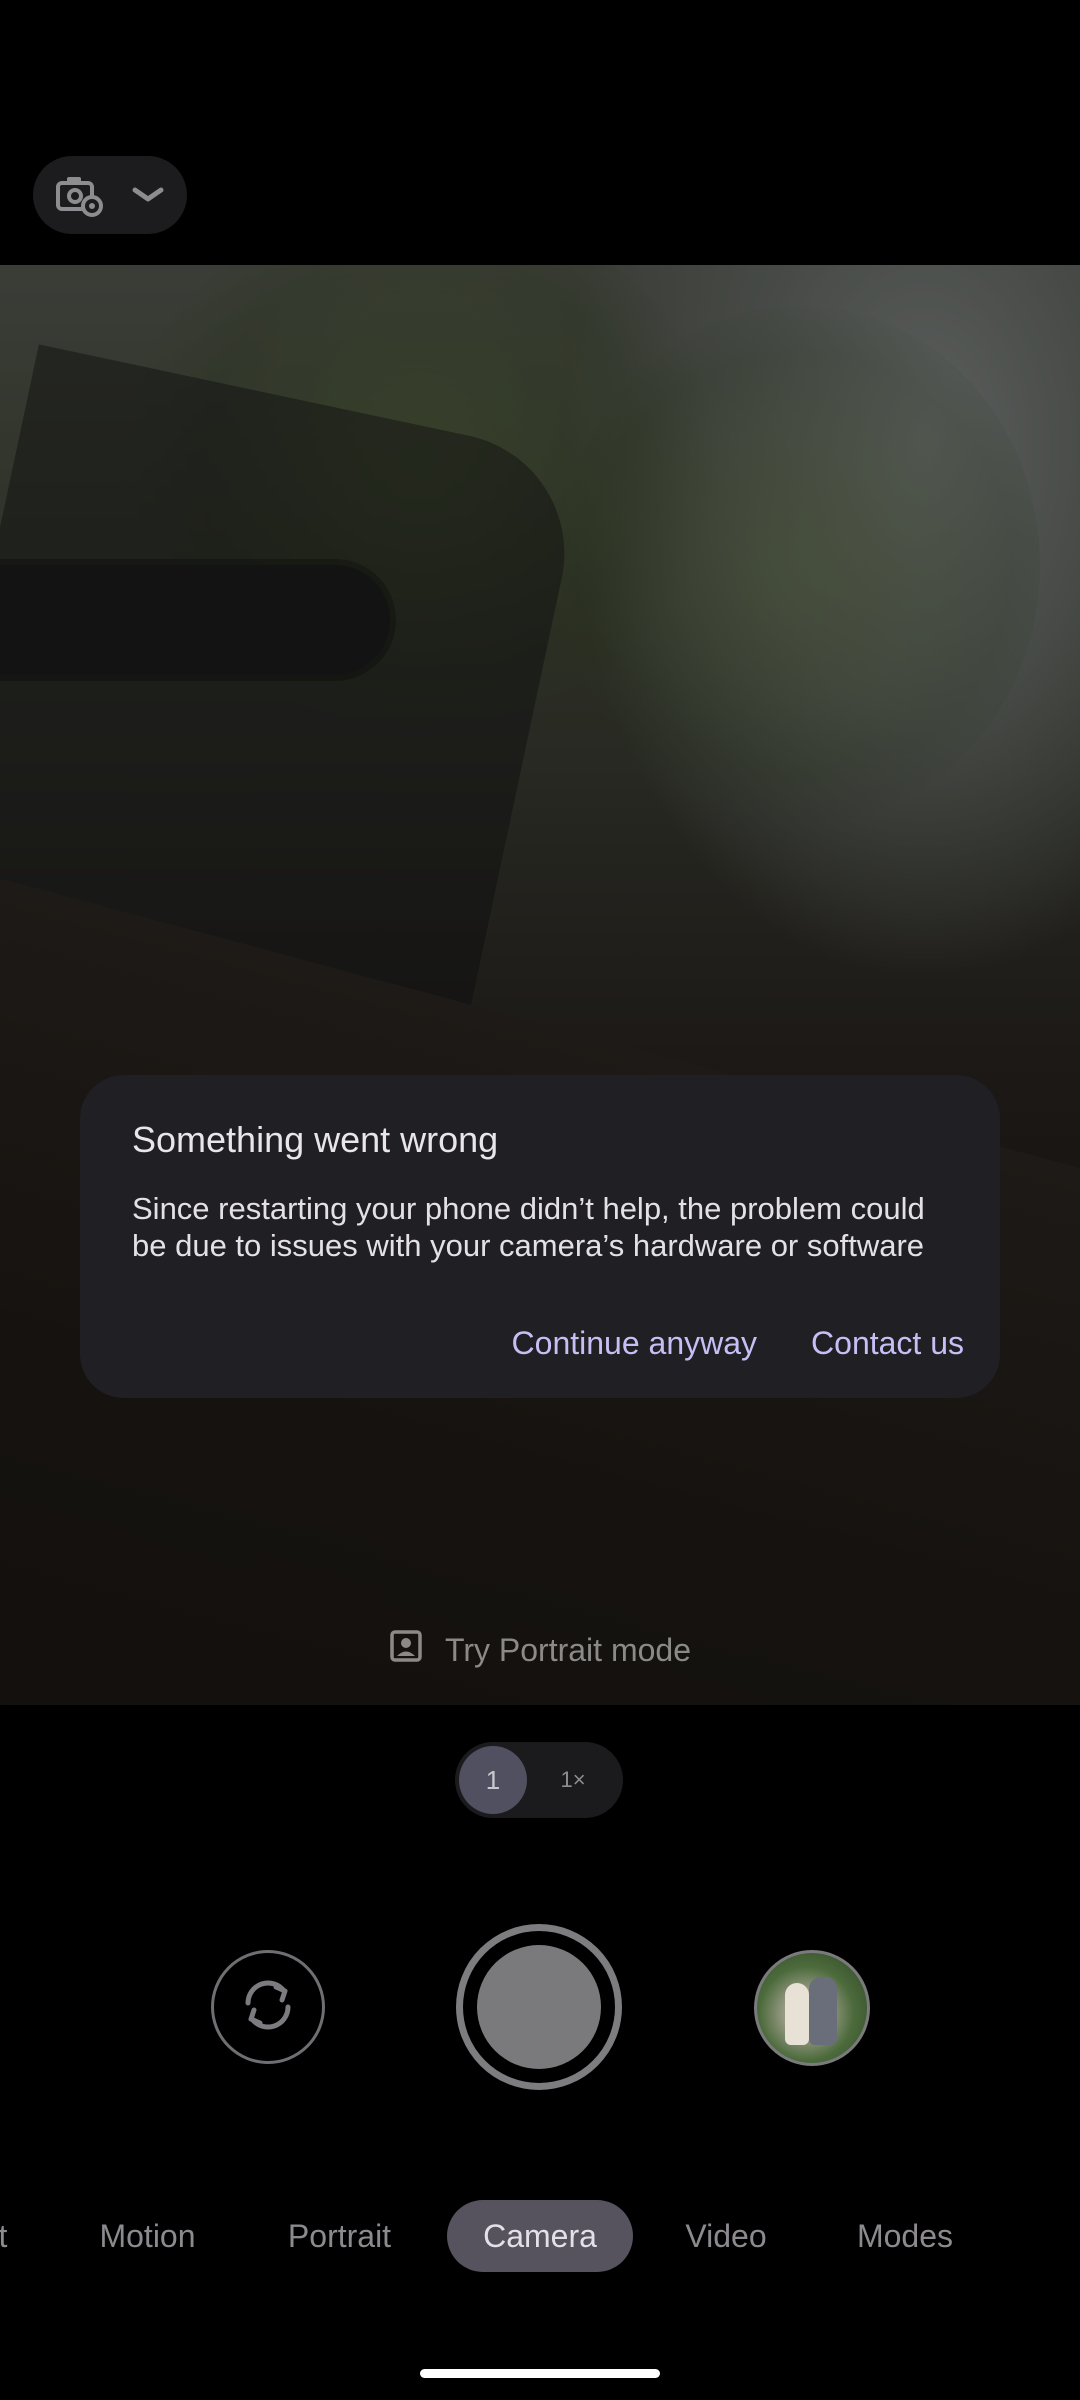 The height and width of the screenshot is (2400, 1080). Describe the element at coordinates (406, 1650) in the screenshot. I see `portrait-icon` at that location.